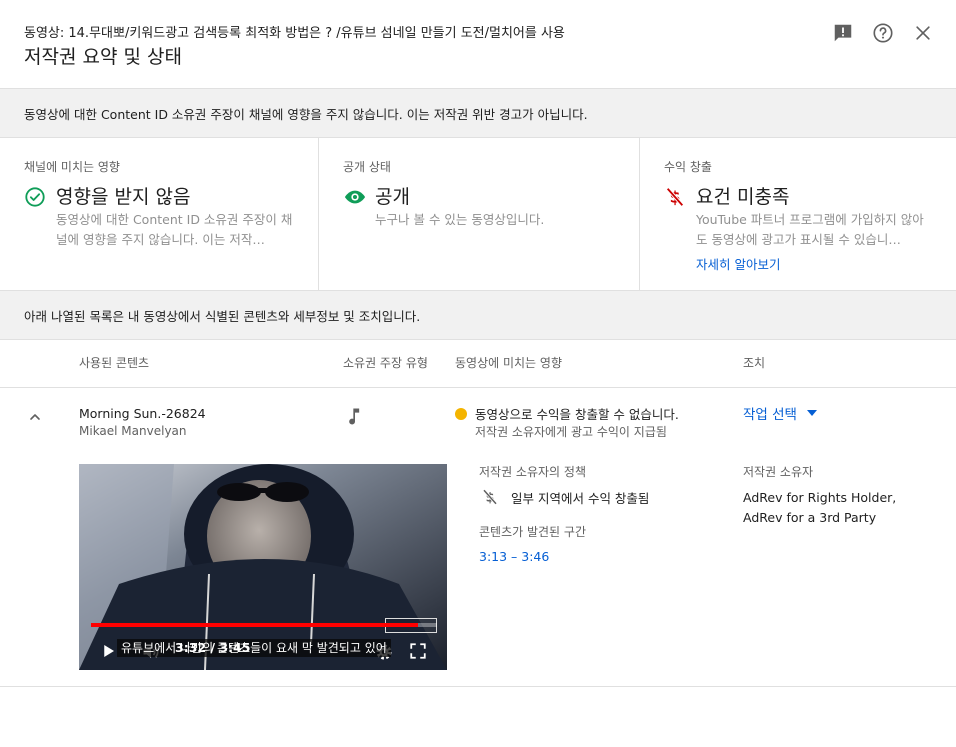 The height and width of the screenshot is (747, 956). Describe the element at coordinates (532, 472) in the screenshot. I see `policy-label: 저작권 소유자의 정책` at that location.